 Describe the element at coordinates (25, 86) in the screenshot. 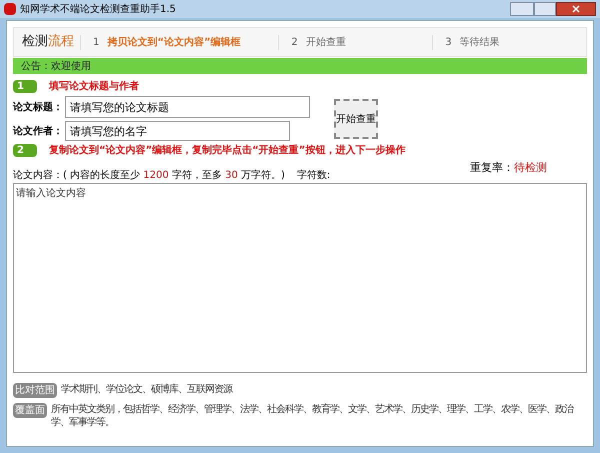

I see `step-badge: 1` at that location.